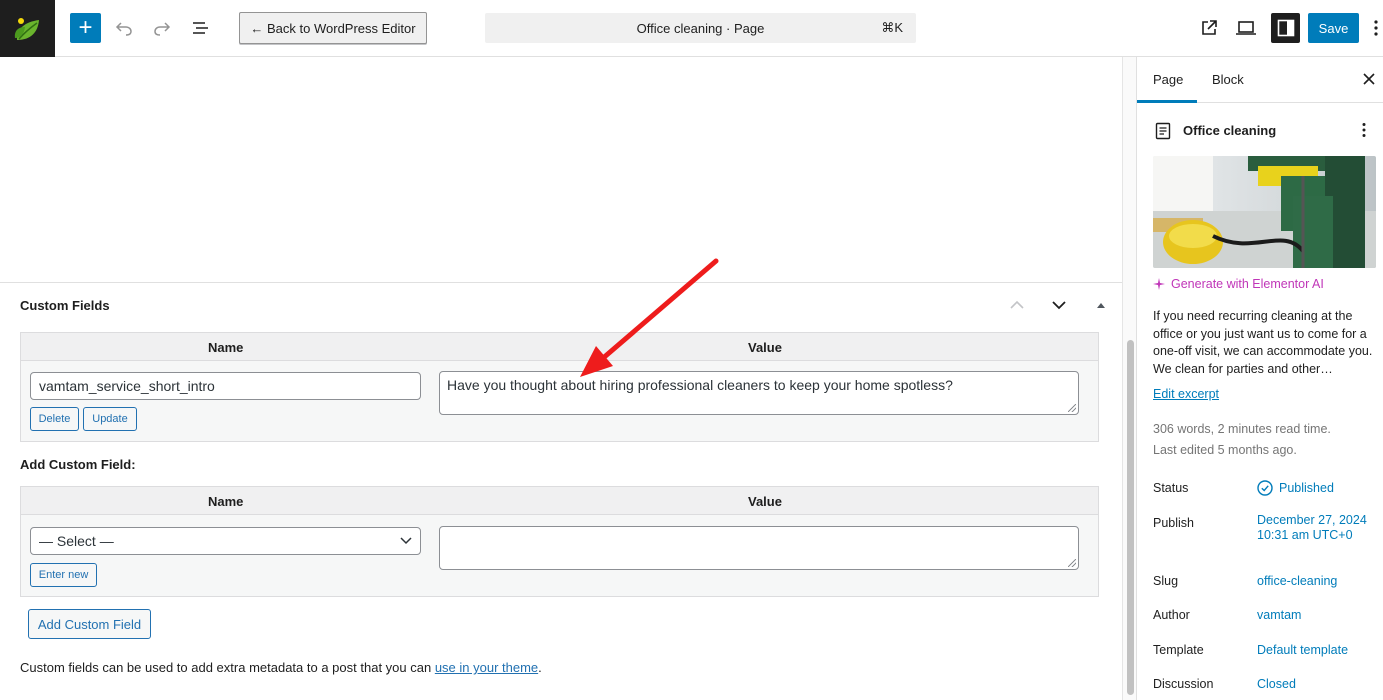  I want to click on add-col-name-header: Name, so click(226, 501).